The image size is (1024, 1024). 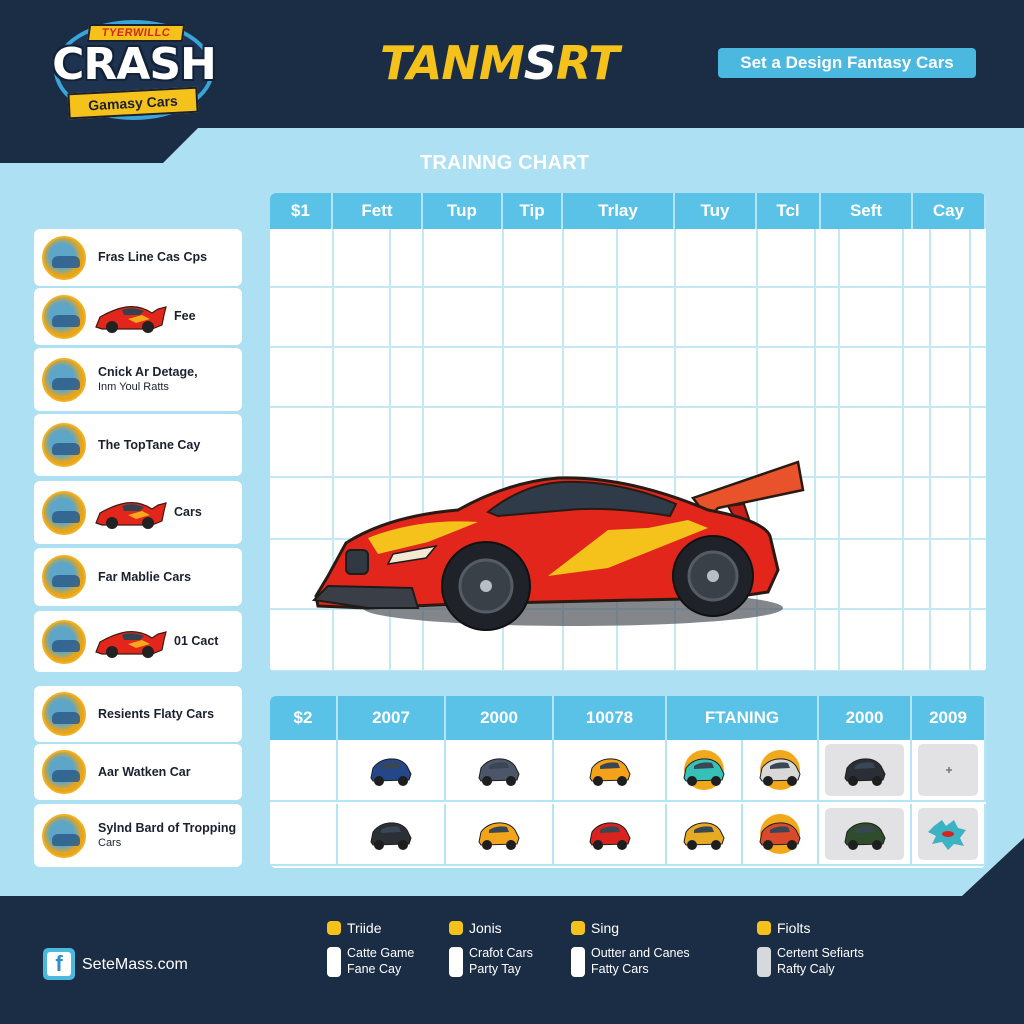 I want to click on training-grid-column-header: Tcl, so click(x=789, y=211).